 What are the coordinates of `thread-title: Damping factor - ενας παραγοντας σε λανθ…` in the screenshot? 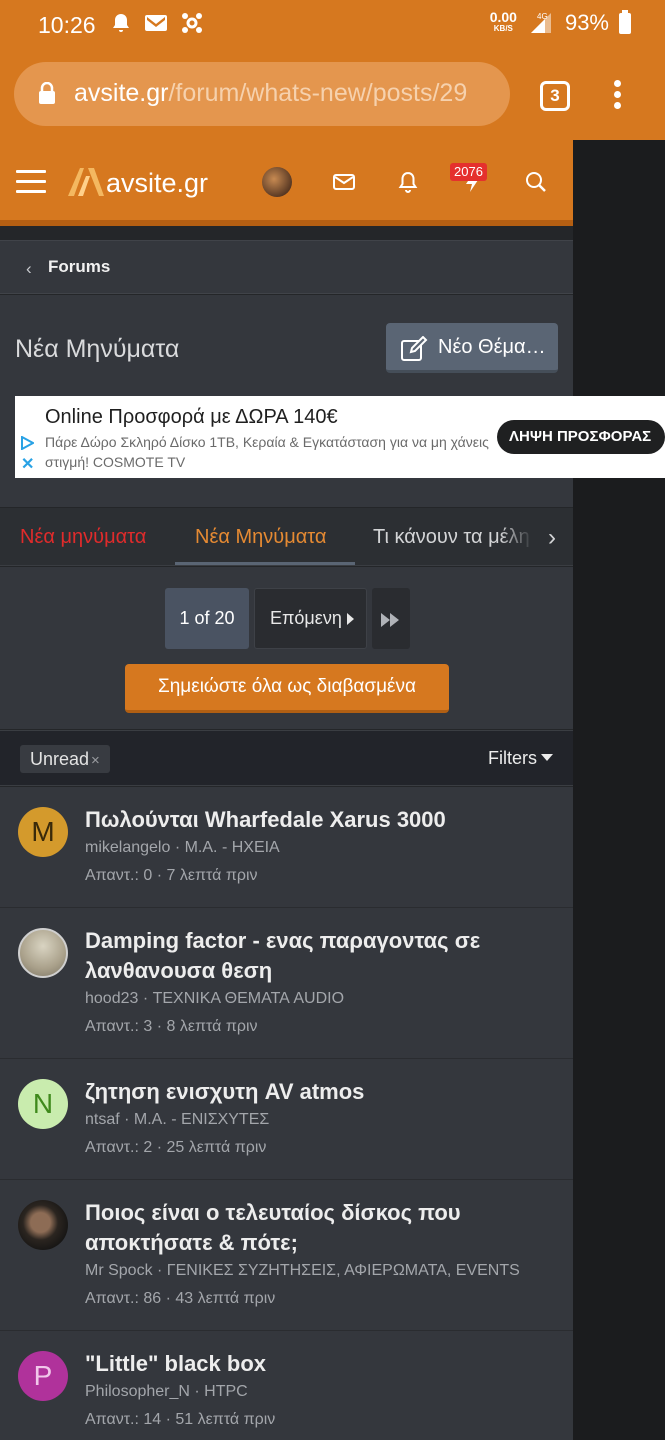 It's located at (319, 956).